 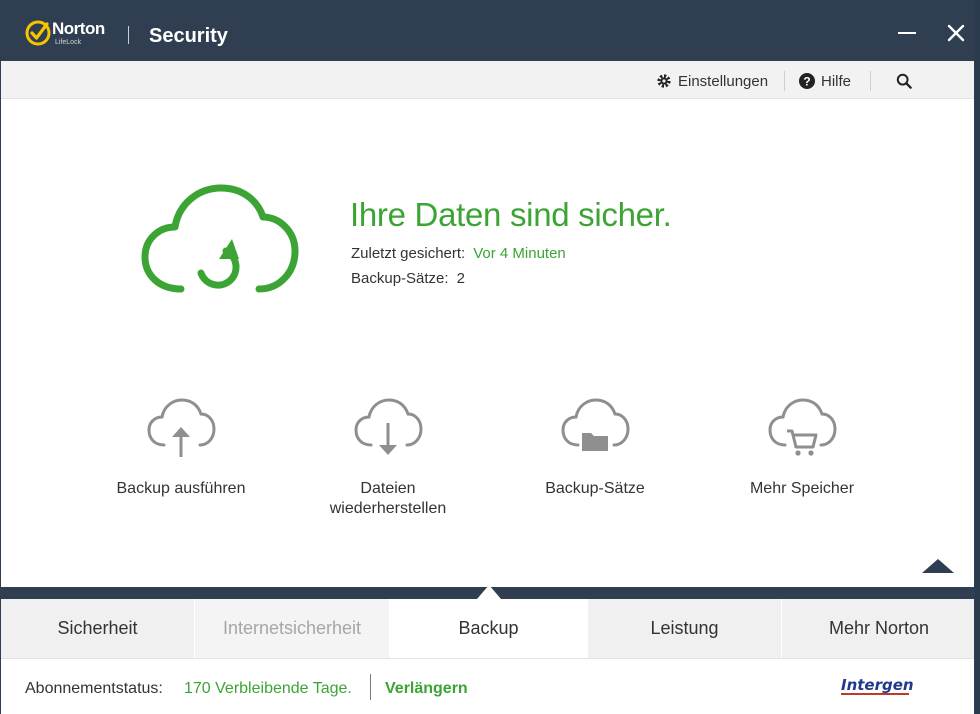 I want to click on backup-sets-row: Backup-Sätze: 2, so click(x=408, y=279).